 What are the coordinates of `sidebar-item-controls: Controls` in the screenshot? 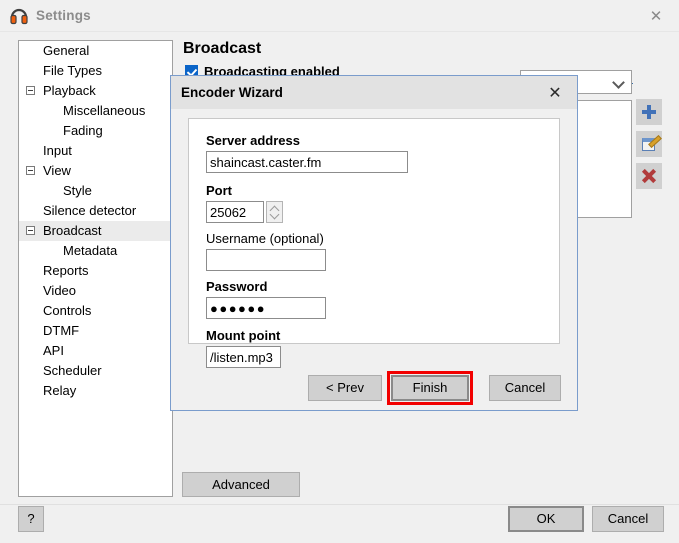 It's located at (95, 311).